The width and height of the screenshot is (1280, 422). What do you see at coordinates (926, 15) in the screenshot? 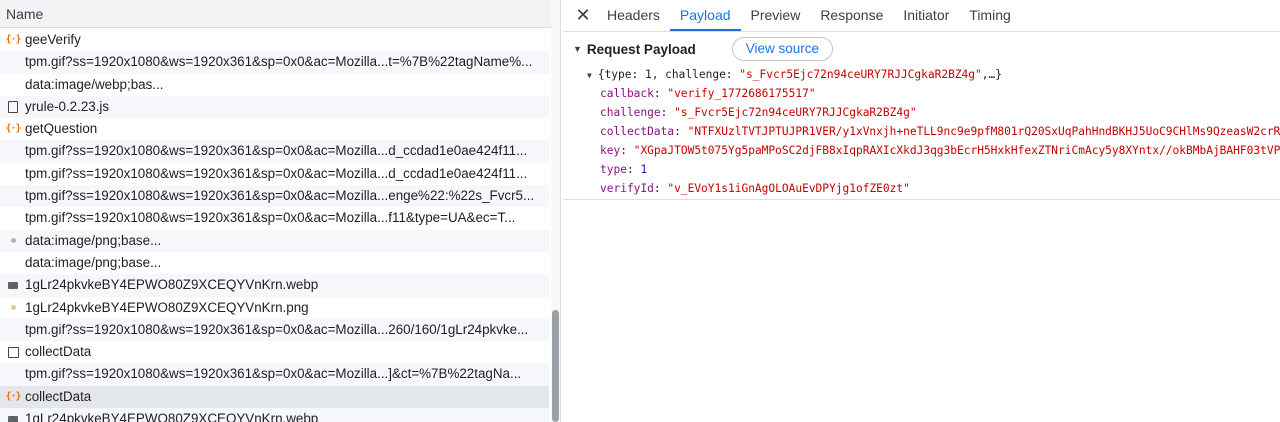
I see `tab-initiator: Initiator` at bounding box center [926, 15].